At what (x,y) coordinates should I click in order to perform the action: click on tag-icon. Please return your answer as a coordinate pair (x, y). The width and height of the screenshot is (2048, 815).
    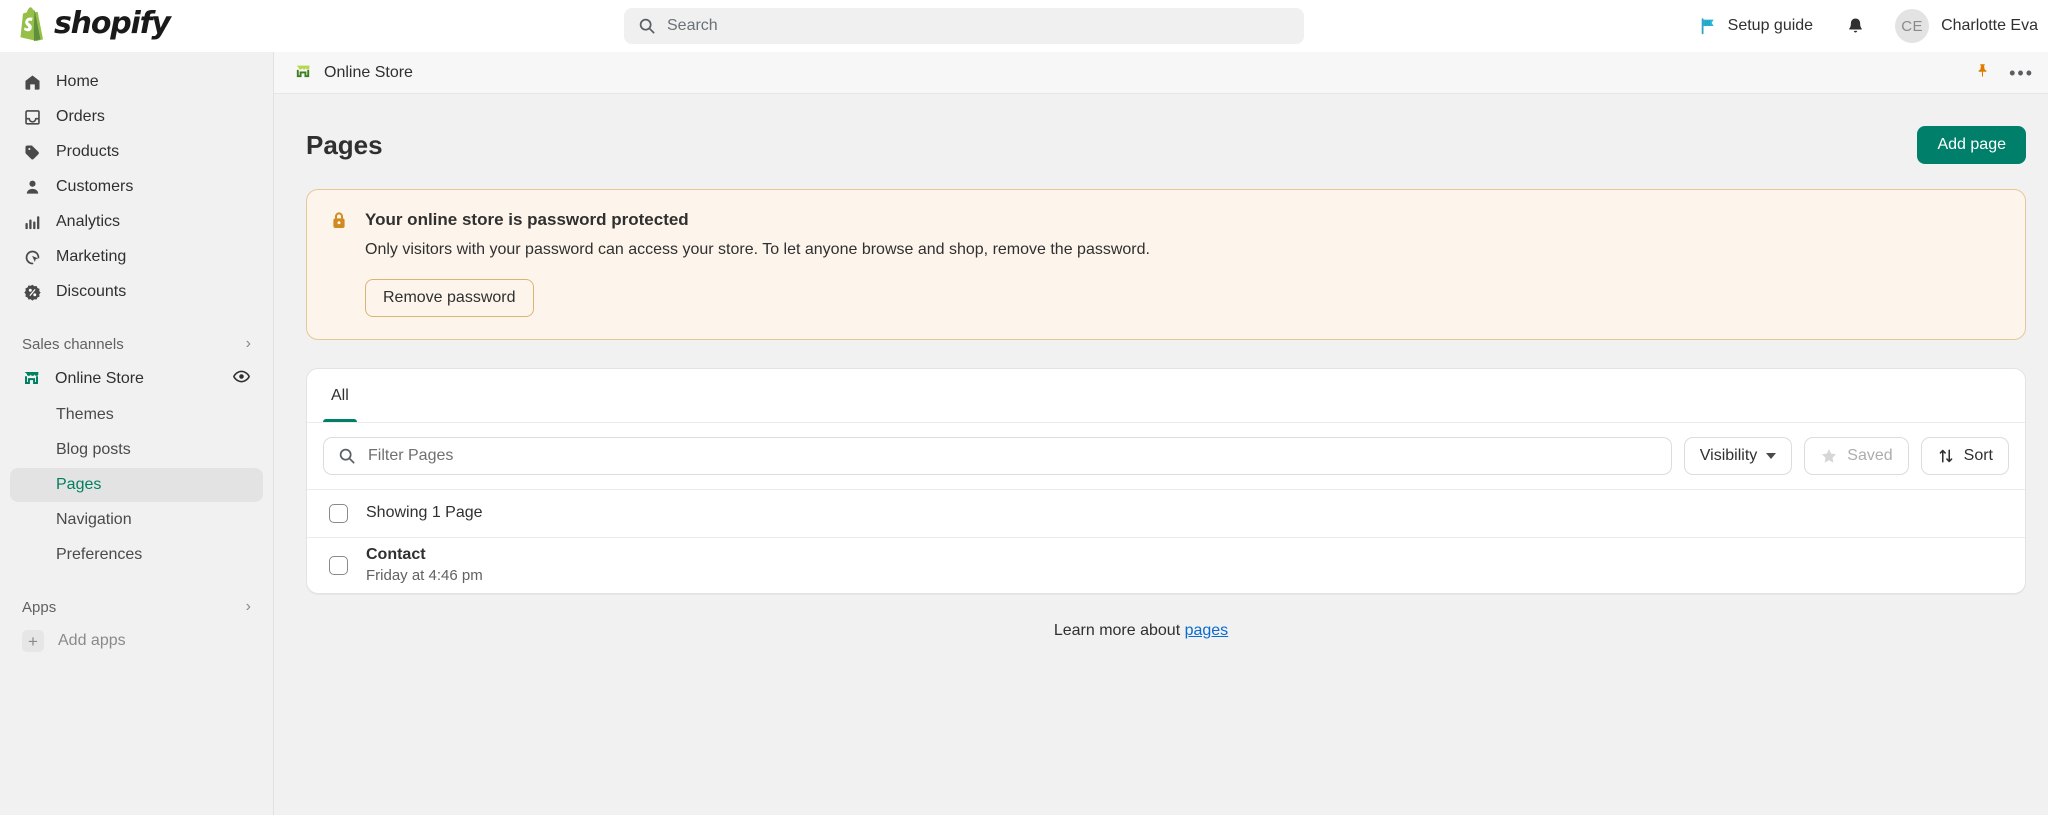
    Looking at the image, I should click on (32, 152).